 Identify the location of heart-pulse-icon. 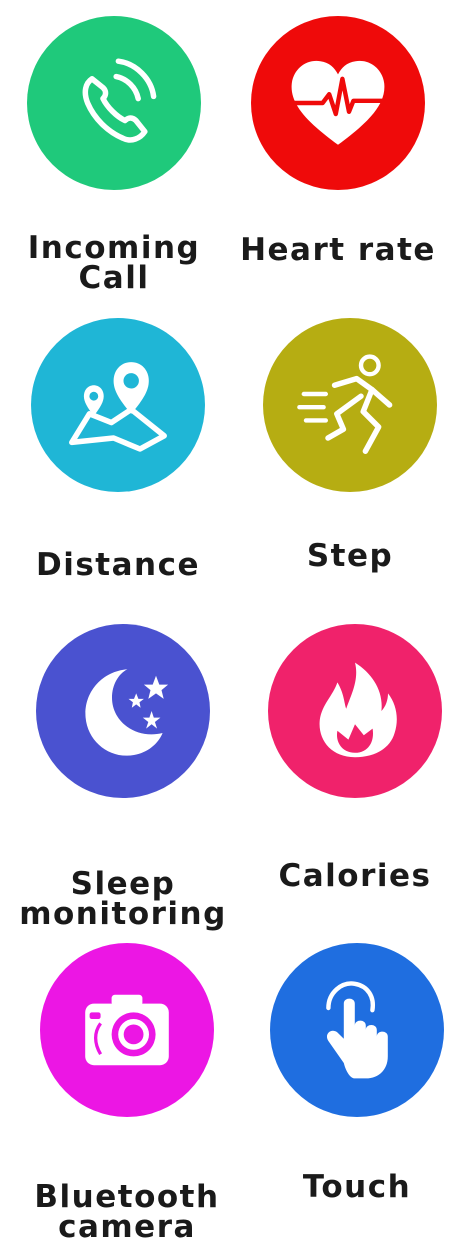
(338, 102).